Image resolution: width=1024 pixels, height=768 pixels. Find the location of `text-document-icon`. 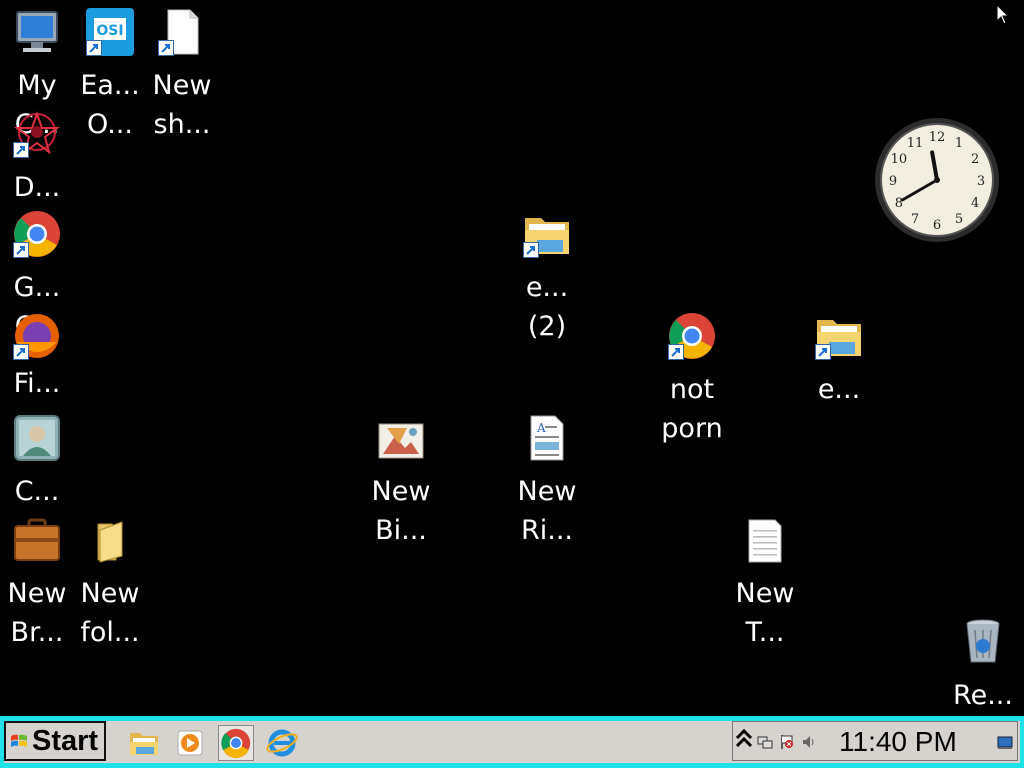

text-document-icon is located at coordinates (765, 540).